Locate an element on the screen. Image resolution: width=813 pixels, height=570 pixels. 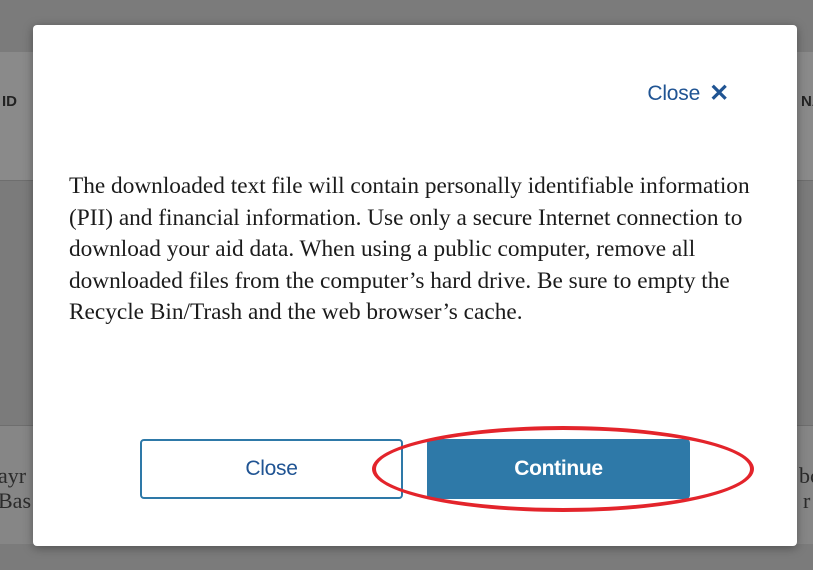
background-row-text-left-1: ayr is located at coordinates (13, 475).